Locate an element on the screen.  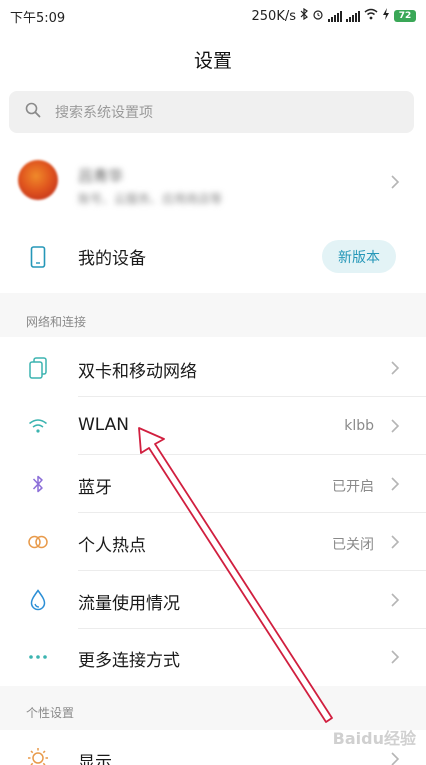
alarm-icon is located at coordinates (318, 16).